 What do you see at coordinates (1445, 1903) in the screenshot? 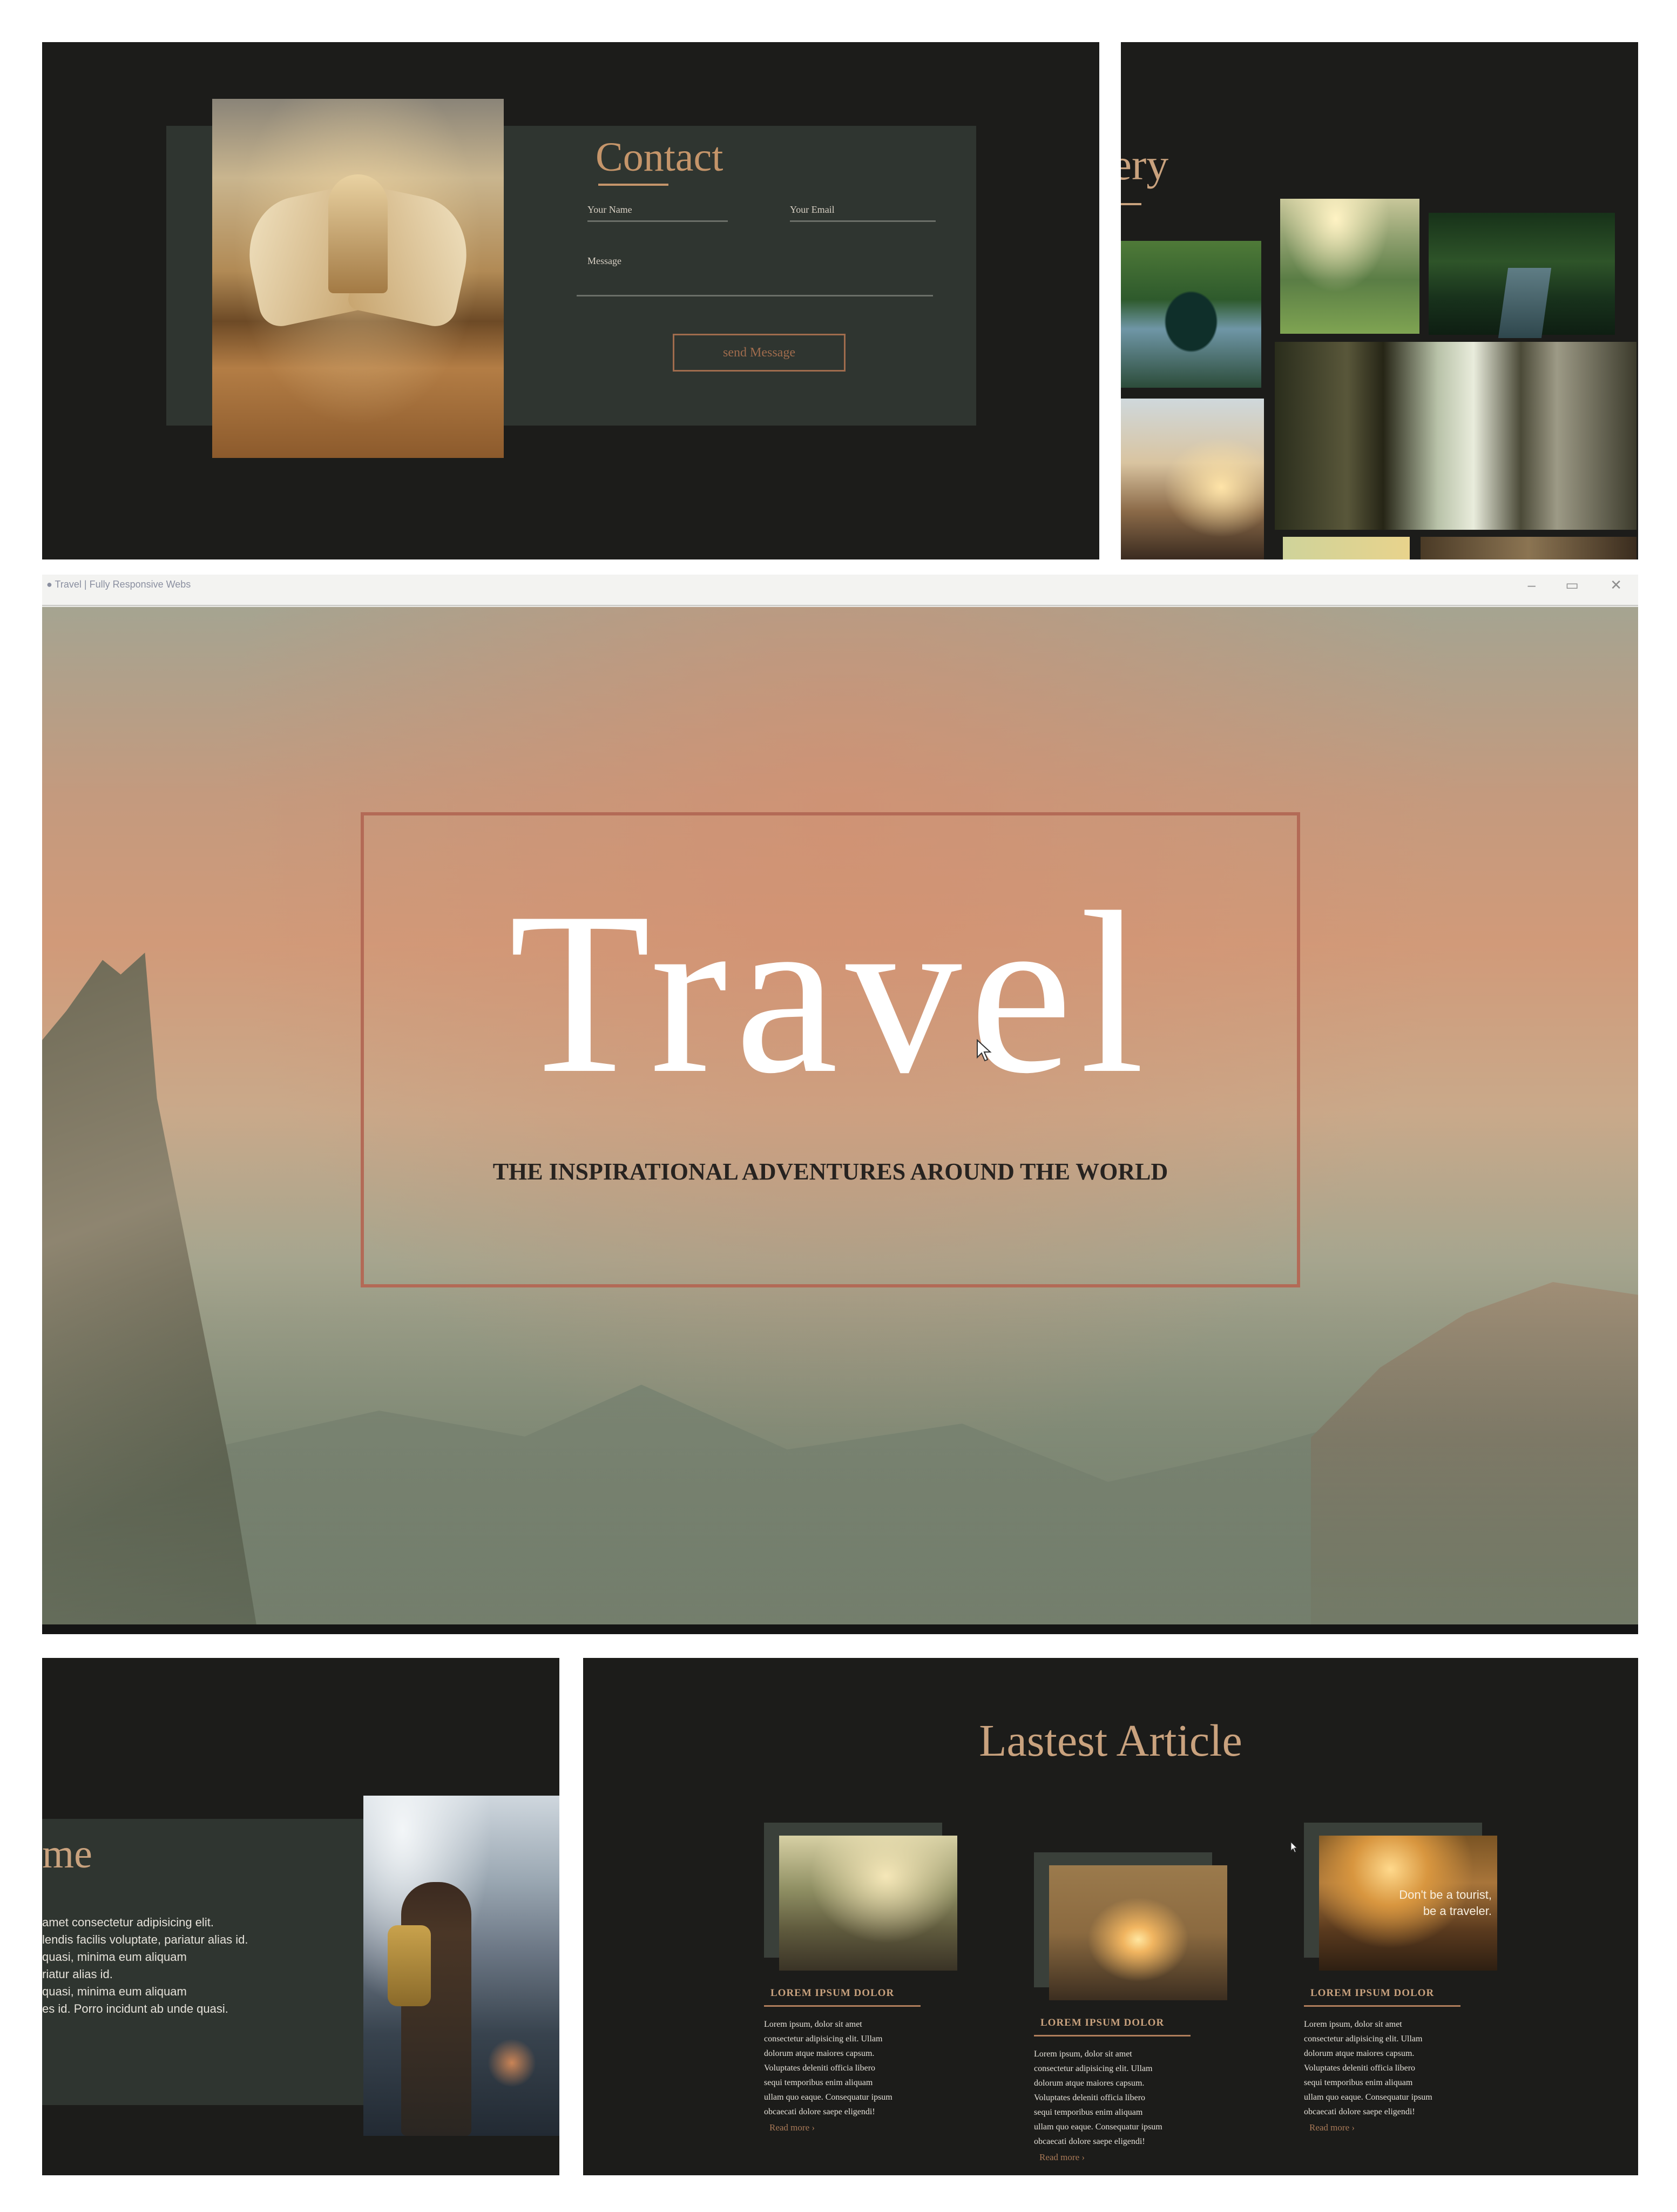
I see `image-quote: Don't be a tourist, be a traveler.` at bounding box center [1445, 1903].